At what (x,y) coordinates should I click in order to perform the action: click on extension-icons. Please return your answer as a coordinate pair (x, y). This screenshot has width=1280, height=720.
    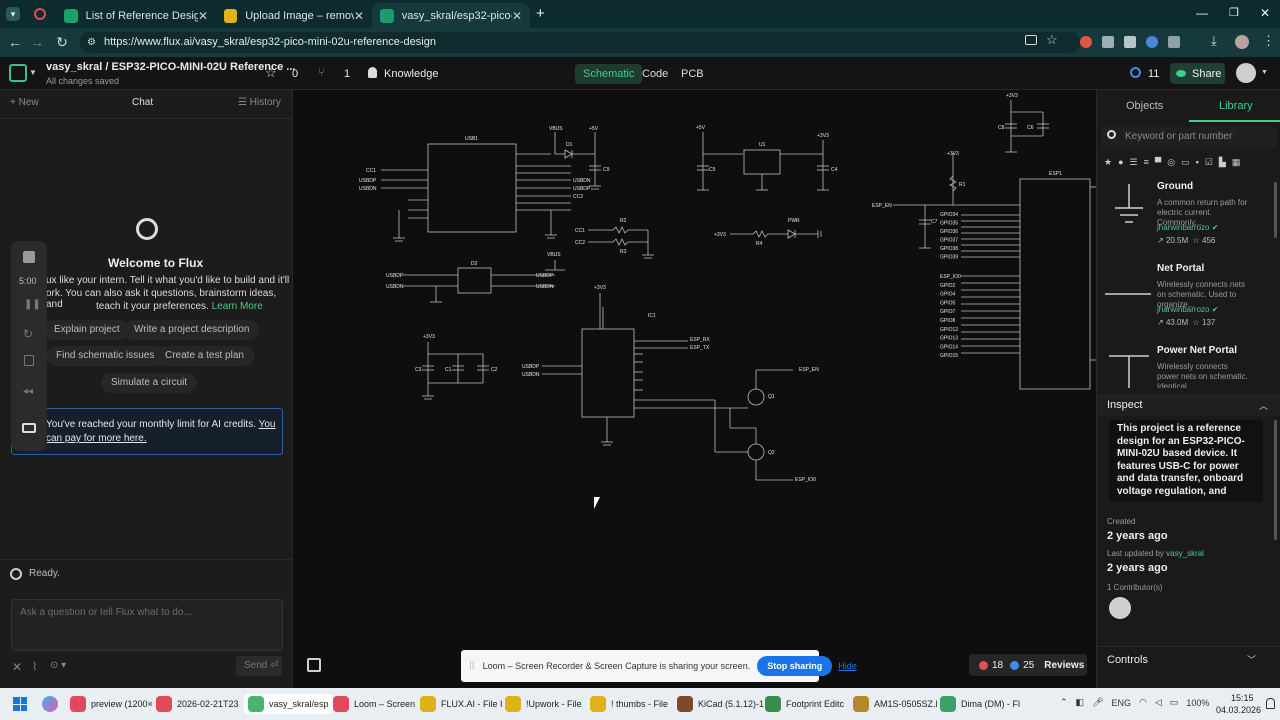
    Looking at the image, I should click on (1135, 42).